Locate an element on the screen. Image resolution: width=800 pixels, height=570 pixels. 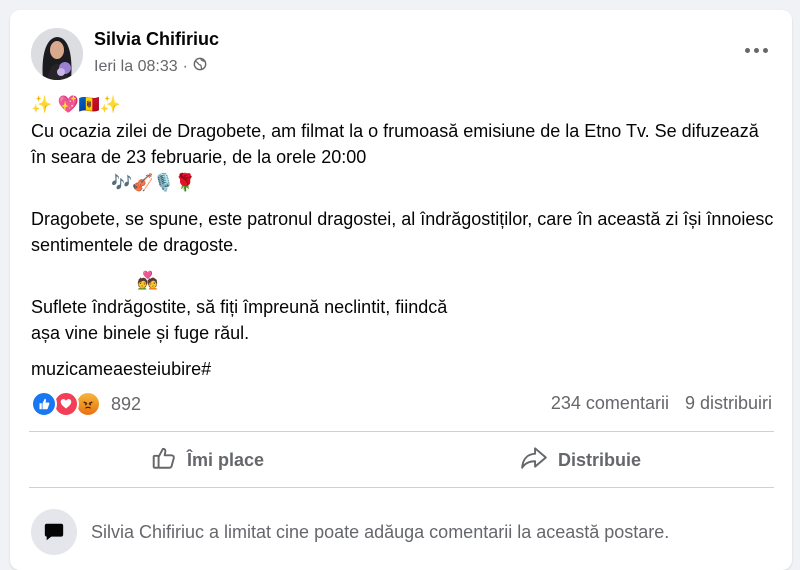
post-time: Ieri la 08:33 is located at coordinates (136, 67).